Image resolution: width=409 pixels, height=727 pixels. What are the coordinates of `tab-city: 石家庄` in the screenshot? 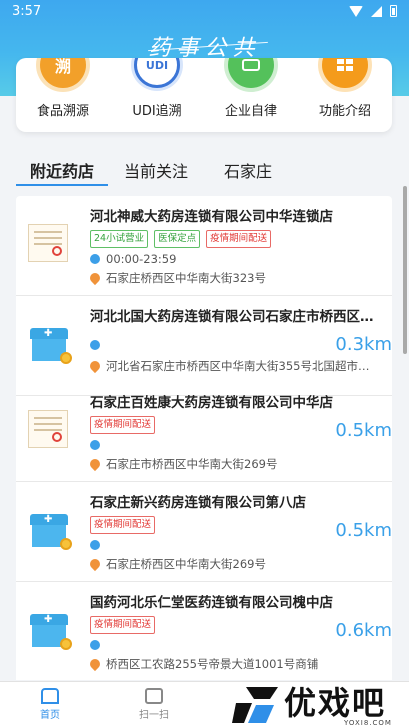 It's located at (248, 170).